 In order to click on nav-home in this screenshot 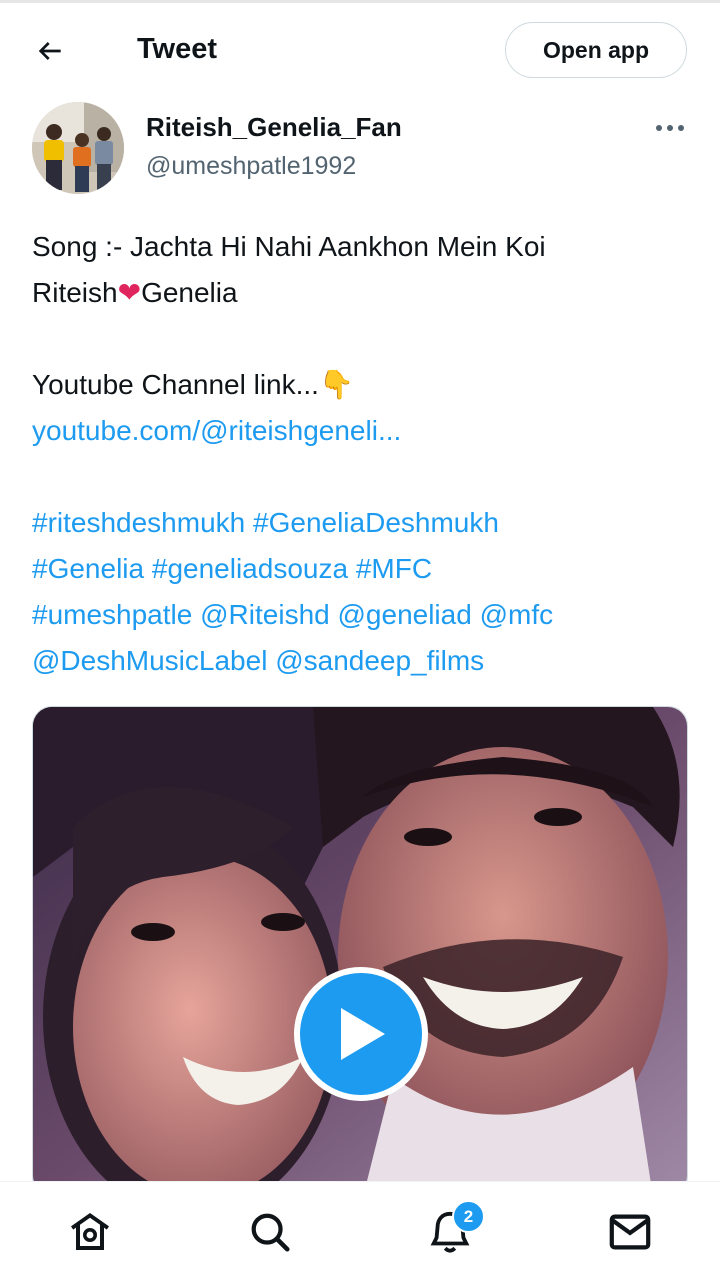, I will do `click(90, 1232)`.